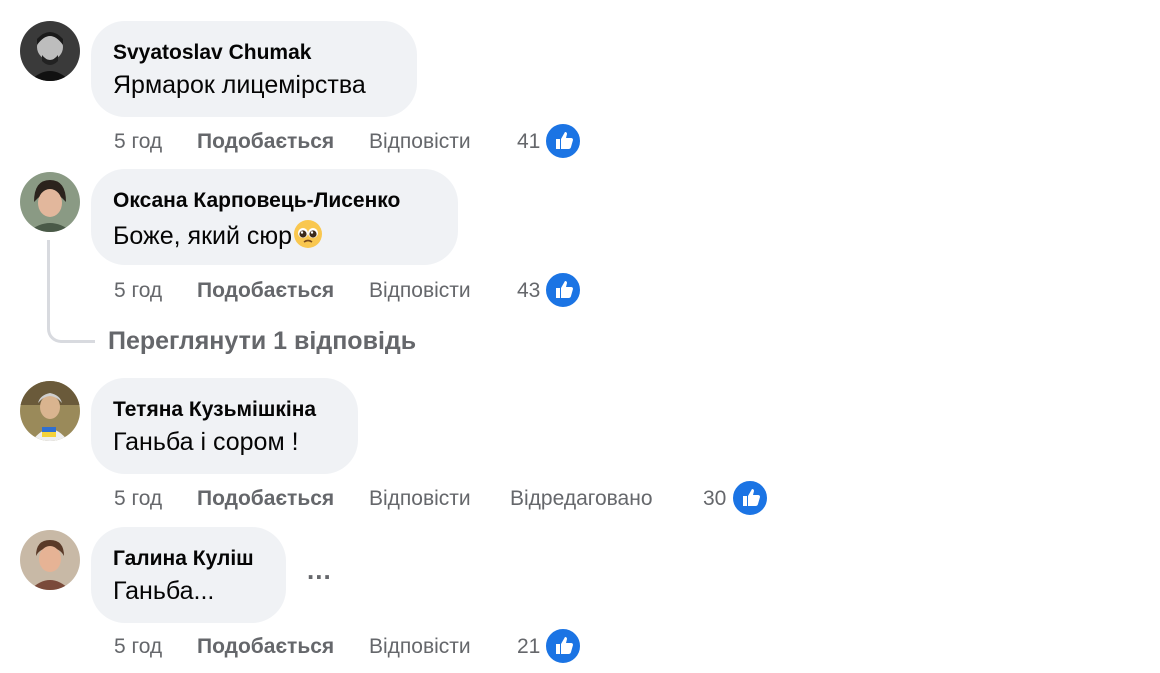 This screenshot has height=673, width=1160. Describe the element at coordinates (528, 647) in the screenshot. I see `like-count: 21` at that location.